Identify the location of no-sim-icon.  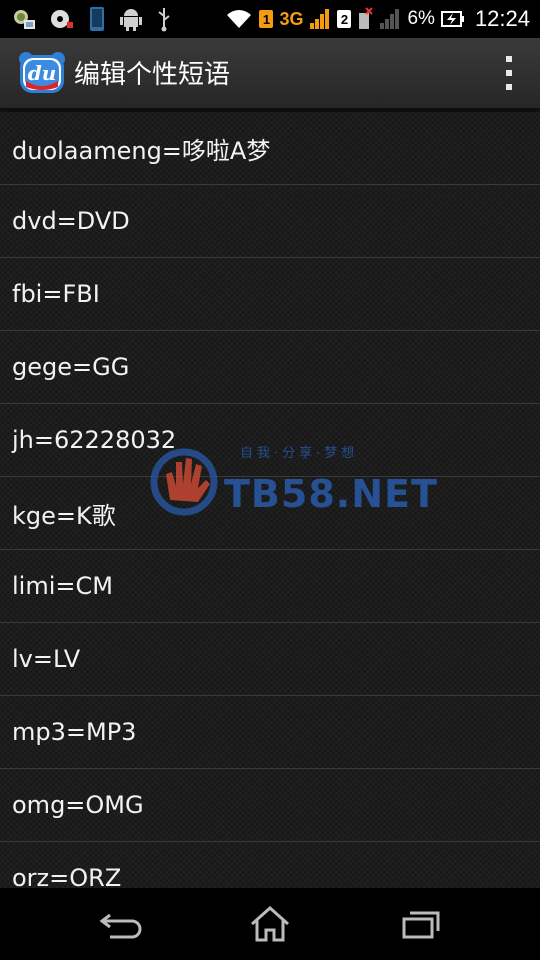
(365, 19).